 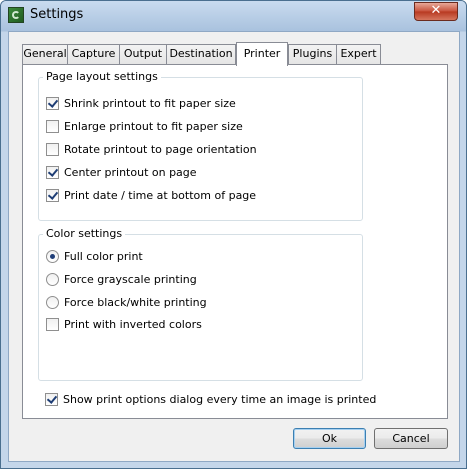 What do you see at coordinates (329, 438) in the screenshot?
I see `ok-button: Ok` at bounding box center [329, 438].